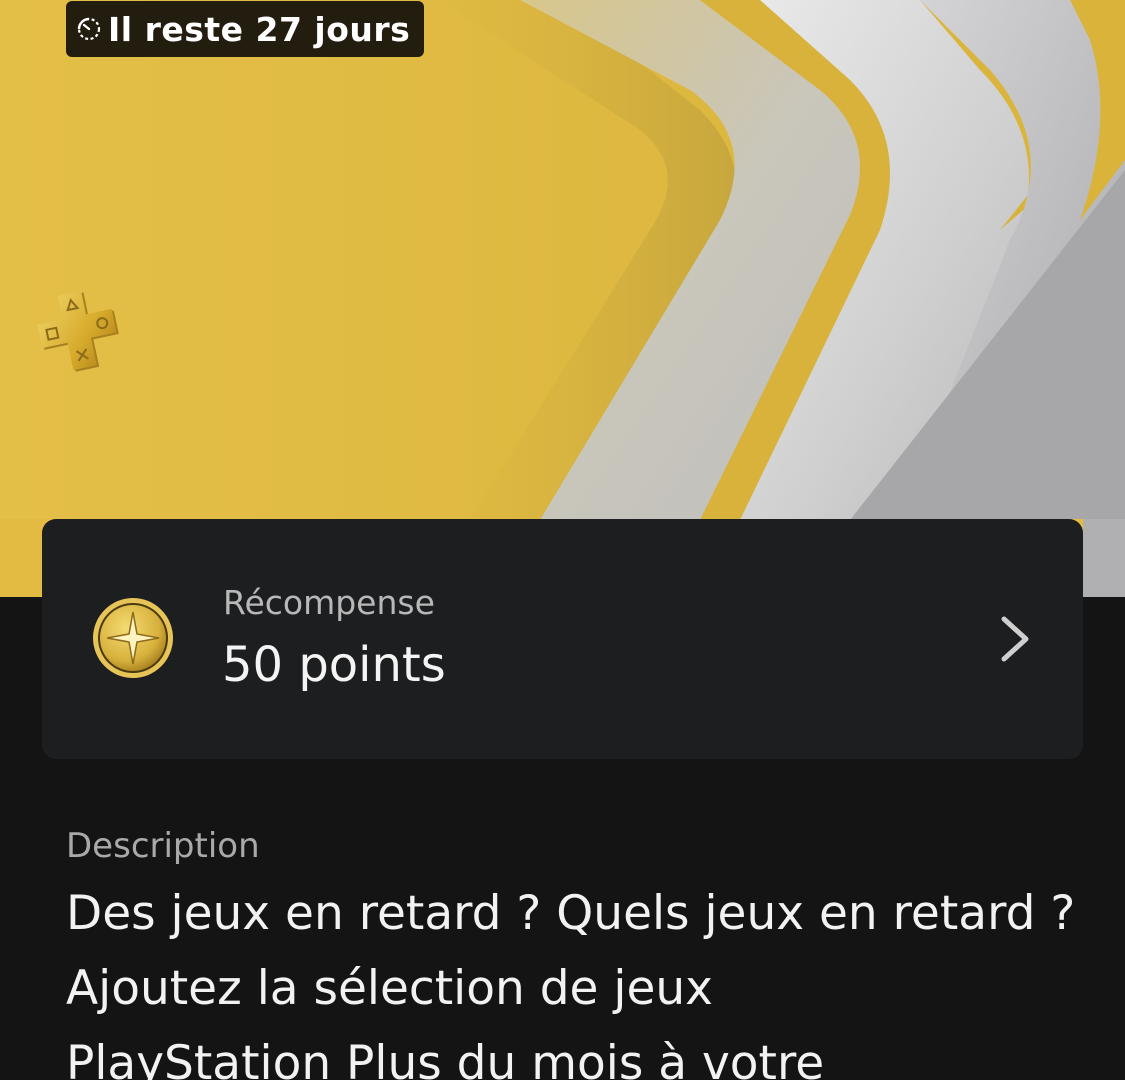 This screenshot has height=1080, width=1125. I want to click on chevron-right-icon, so click(1014, 639).